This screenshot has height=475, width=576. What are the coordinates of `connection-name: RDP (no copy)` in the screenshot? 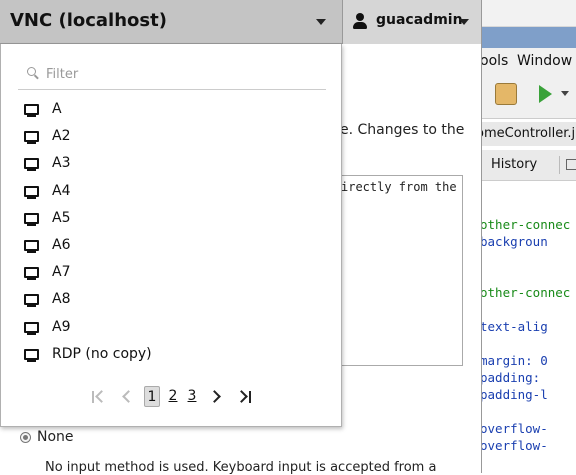 It's located at (102, 353).